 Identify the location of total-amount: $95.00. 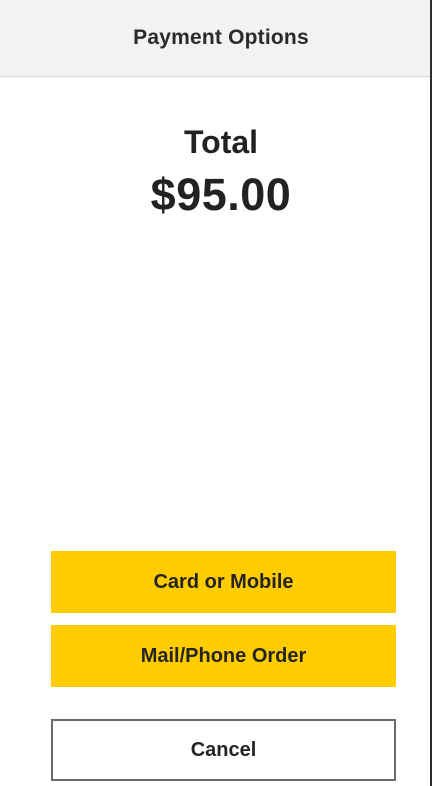
(221, 195).